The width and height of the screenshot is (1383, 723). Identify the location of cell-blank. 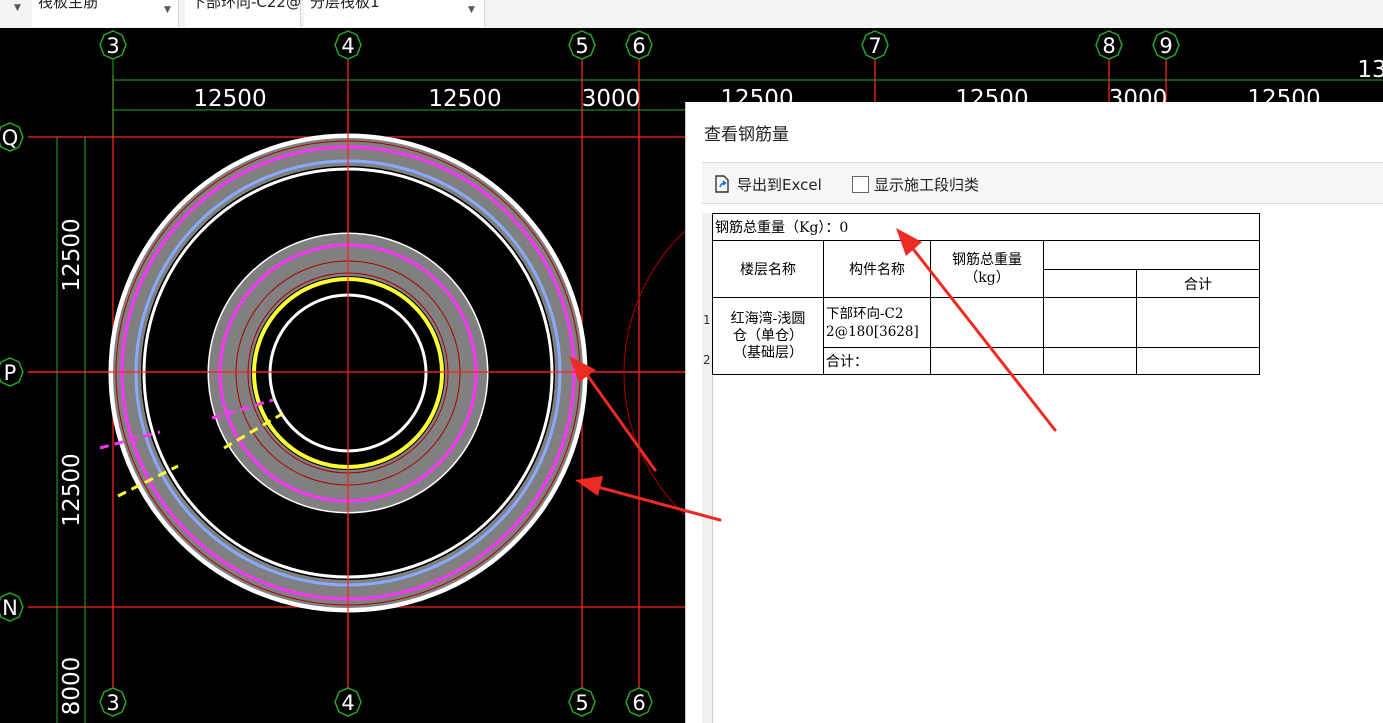
(1090, 322).